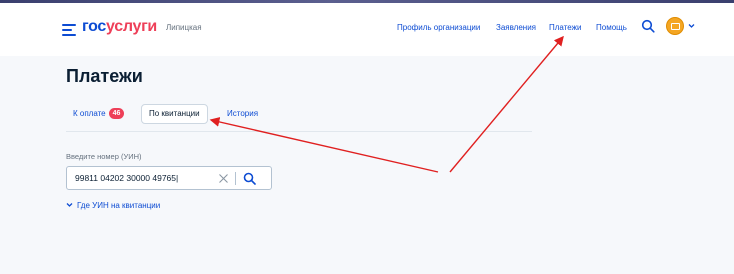 This screenshot has height=274, width=734. I want to click on tab-by-receipt: По квитанции, so click(174, 114).